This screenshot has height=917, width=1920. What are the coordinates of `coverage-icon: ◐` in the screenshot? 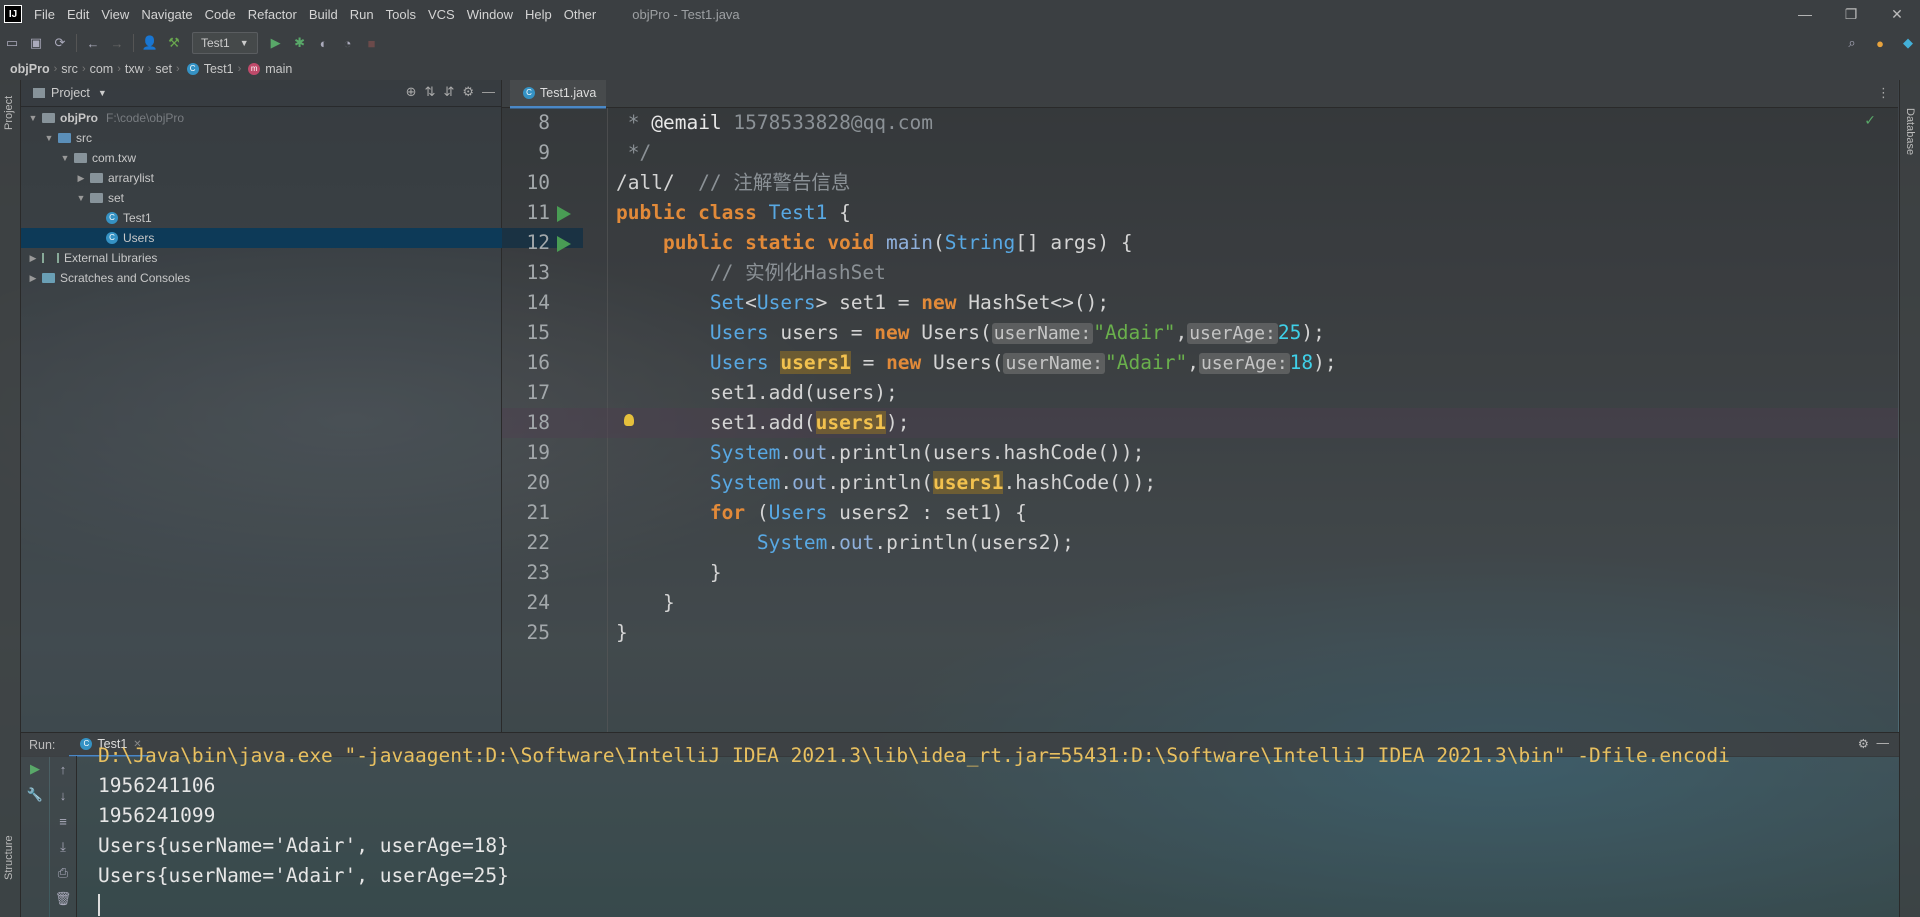 It's located at (324, 43).